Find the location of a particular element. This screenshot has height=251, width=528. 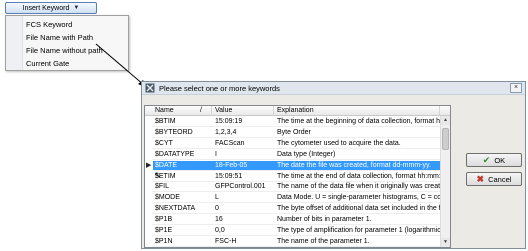

ok-button: ✔ OK is located at coordinates (494, 160).